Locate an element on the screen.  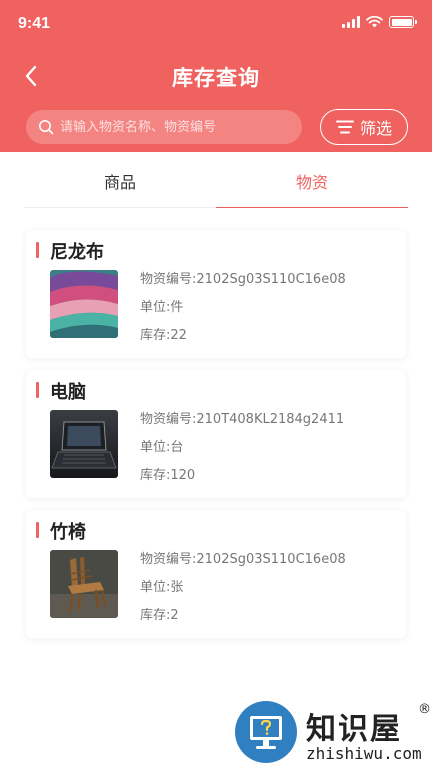
item-stock: 库存:120 is located at coordinates (168, 475).